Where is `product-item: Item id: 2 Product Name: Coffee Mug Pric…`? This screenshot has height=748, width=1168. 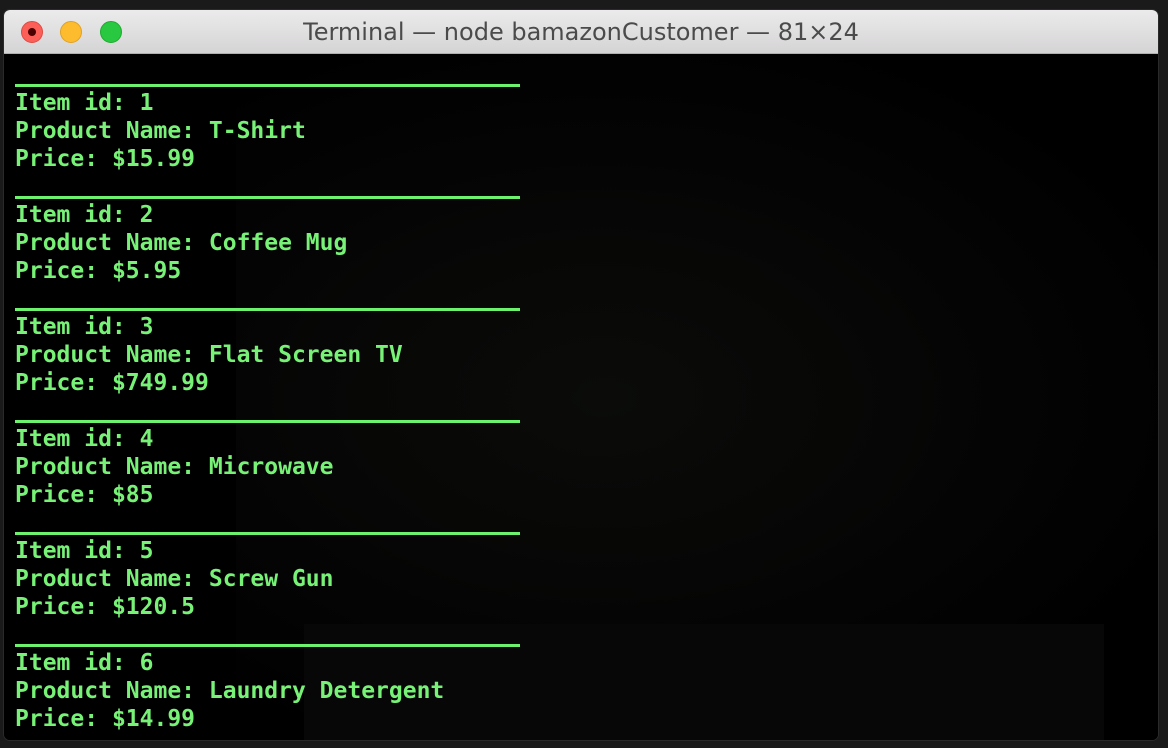
product-item: Item id: 2 Product Name: Coffee Mug Pric… is located at coordinates (275, 252).